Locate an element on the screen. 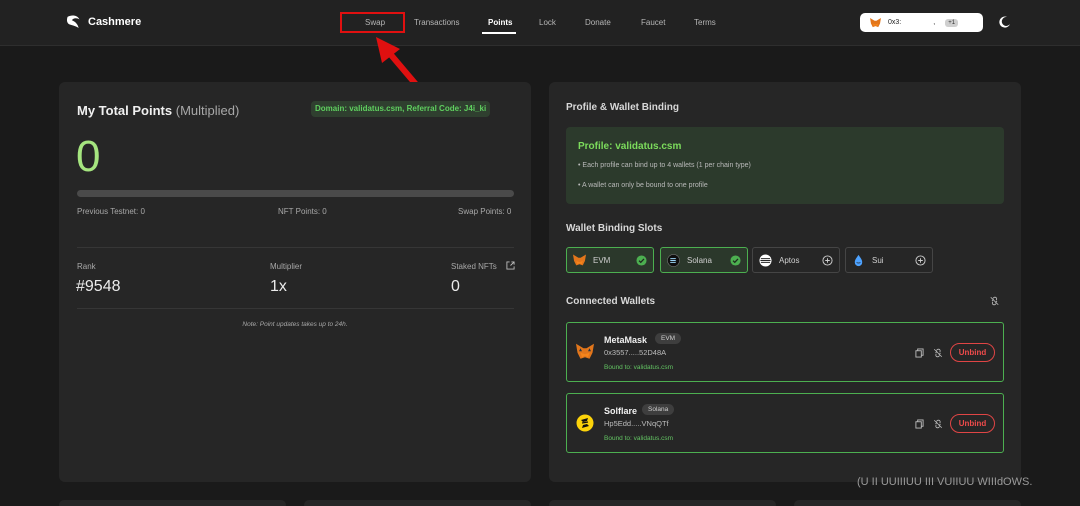 This screenshot has height=506, width=1080. moon-icon is located at coordinates (1005, 22).